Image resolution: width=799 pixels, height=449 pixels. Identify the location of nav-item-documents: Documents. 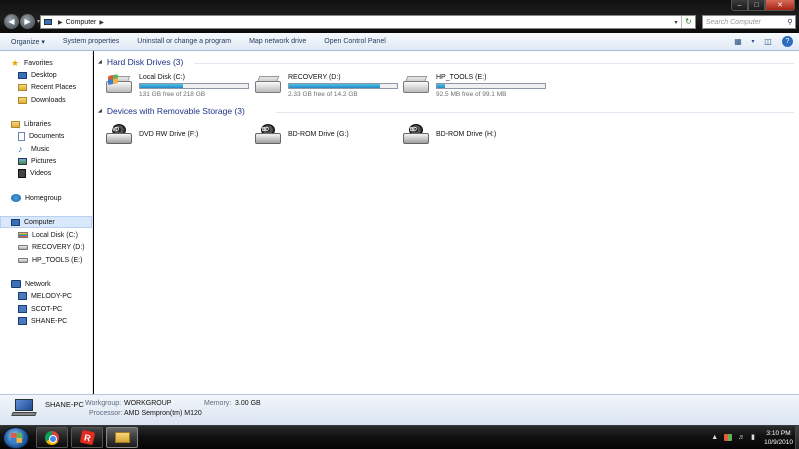
(41, 136).